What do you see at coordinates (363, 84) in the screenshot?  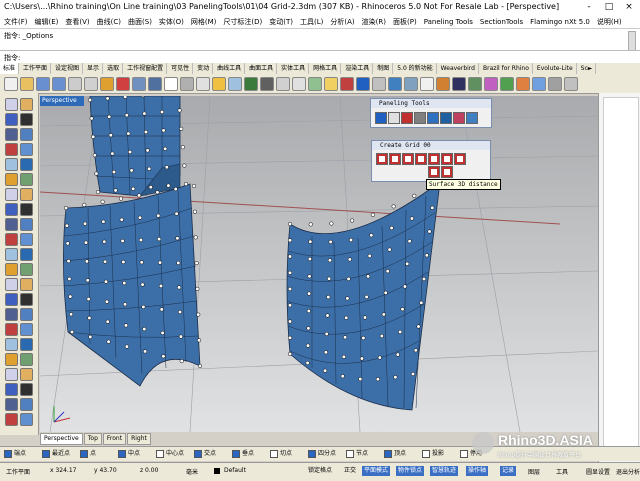 I see `grasshopper-icon` at bounding box center [363, 84].